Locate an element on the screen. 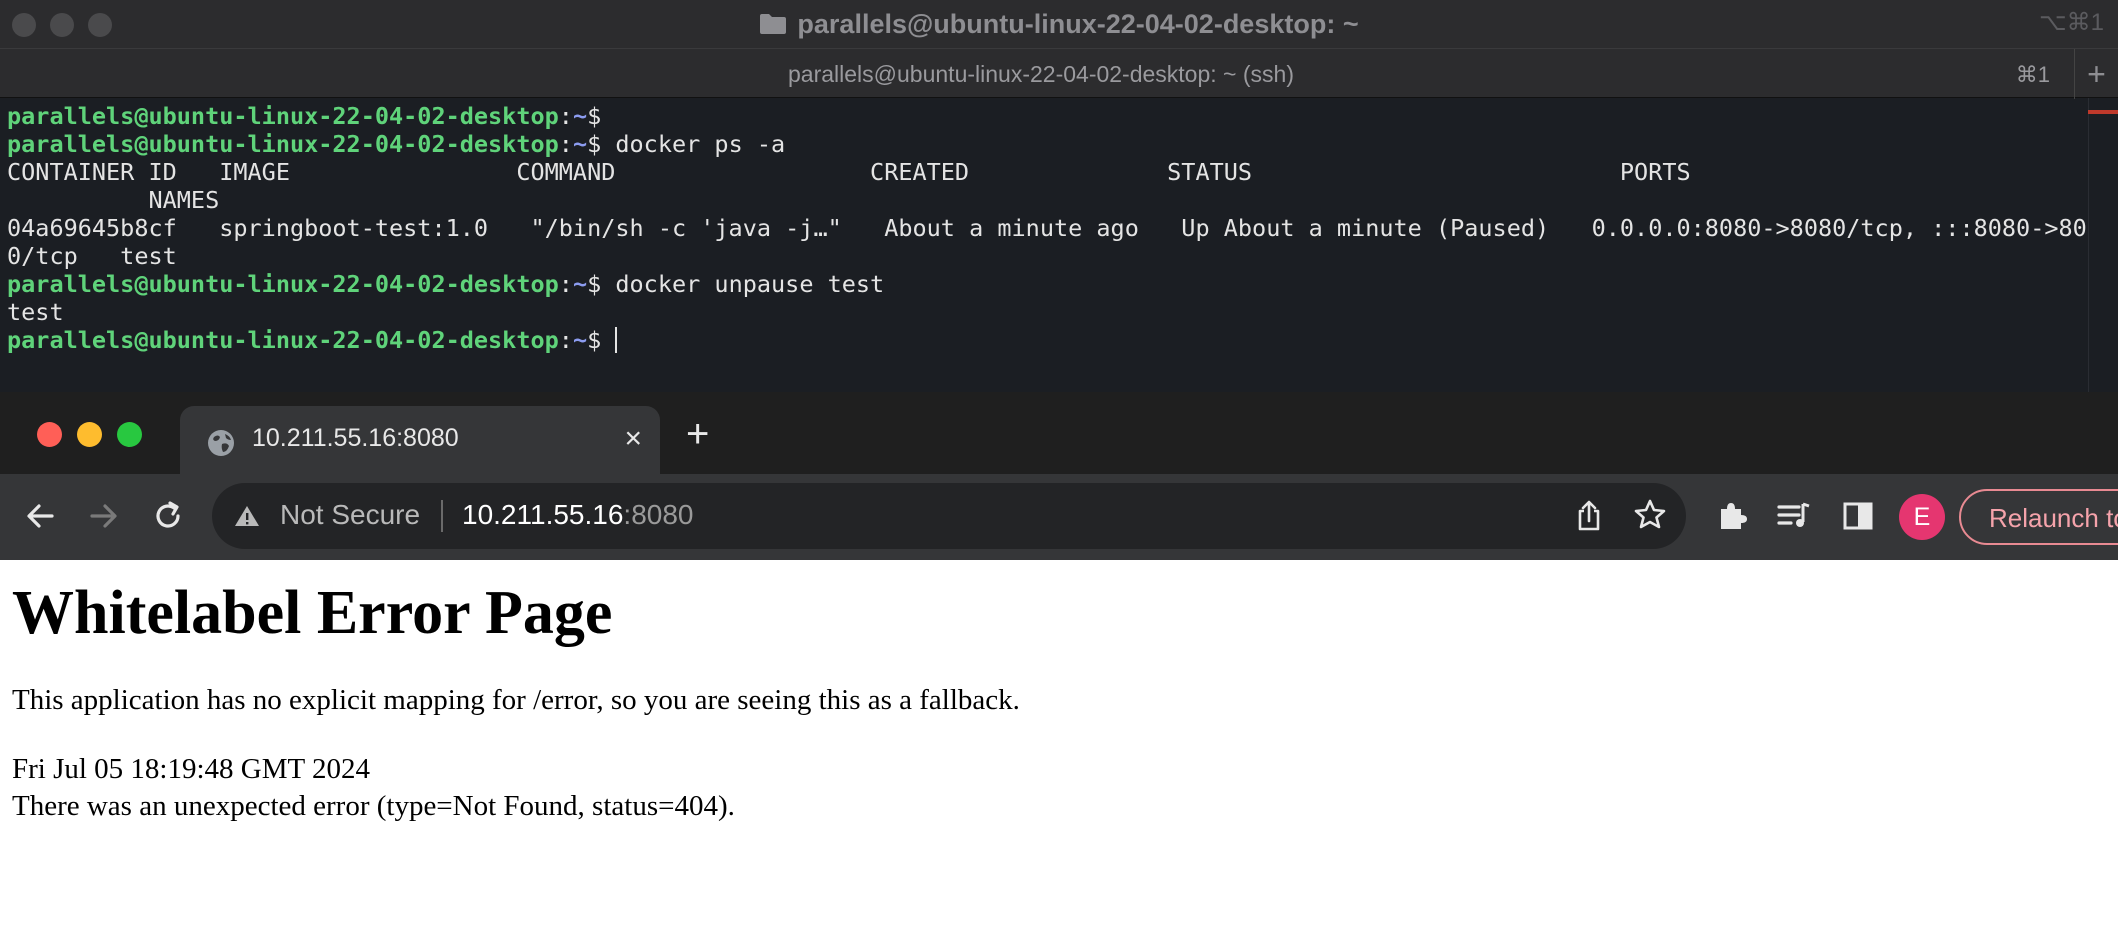 This screenshot has height=950, width=2118. relaunch-button: Relaunch to update is located at coordinates (2038, 517).